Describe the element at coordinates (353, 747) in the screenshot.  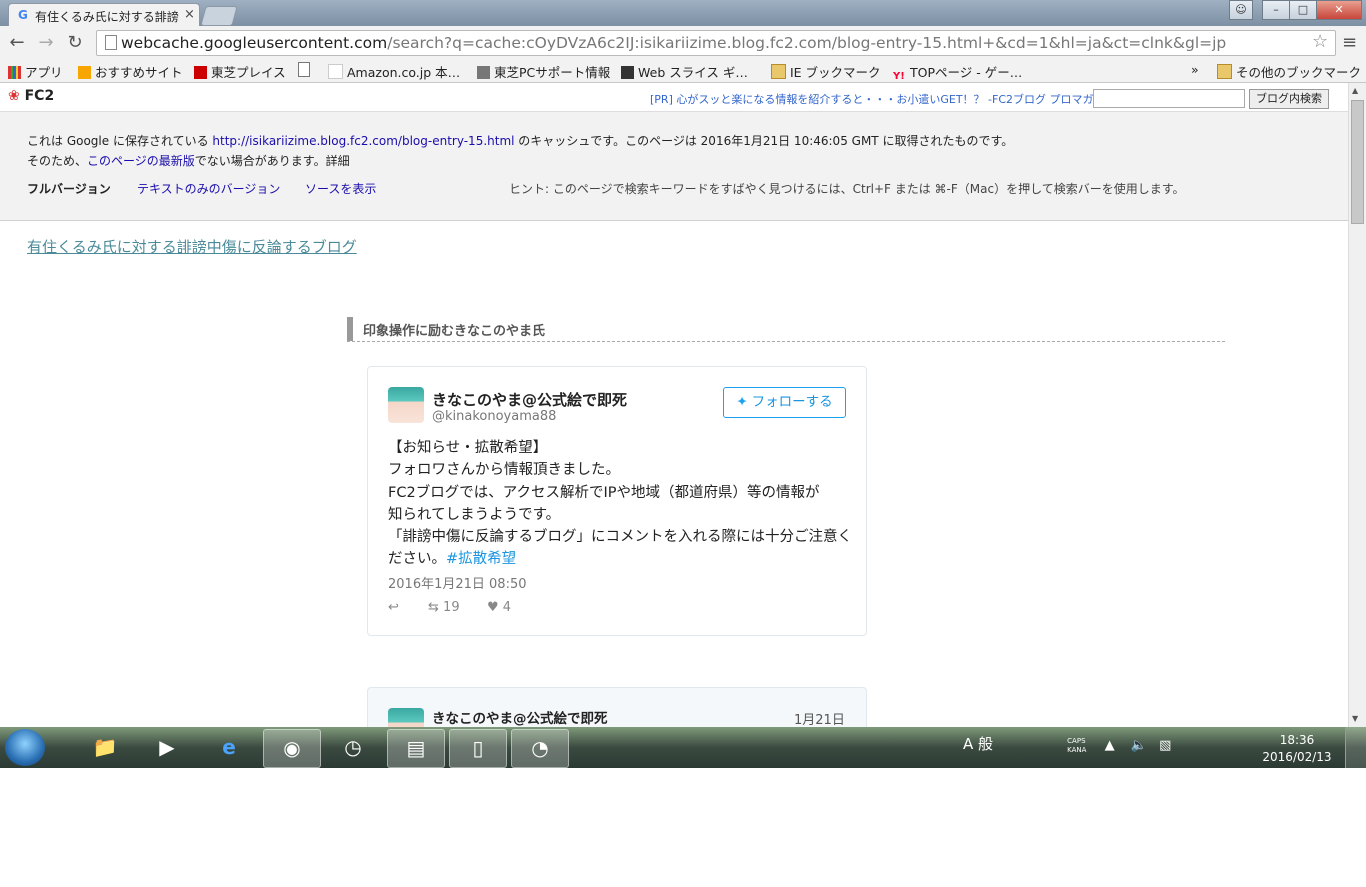
I see `clock-app-icon: ◷` at that location.